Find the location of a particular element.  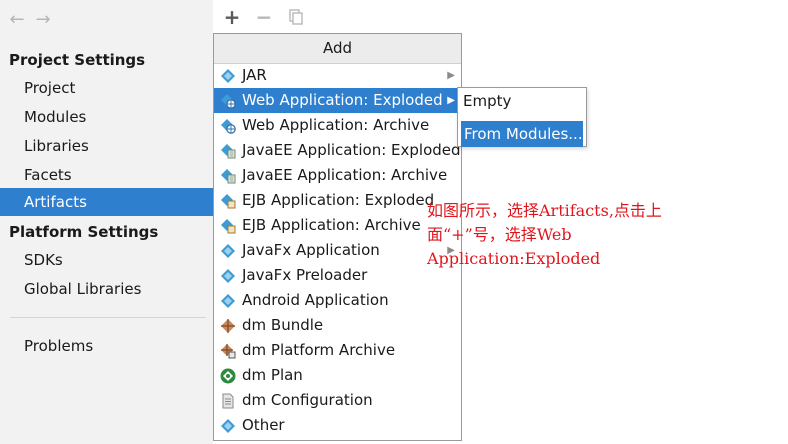

submenu-separator is located at coordinates (522, 117).